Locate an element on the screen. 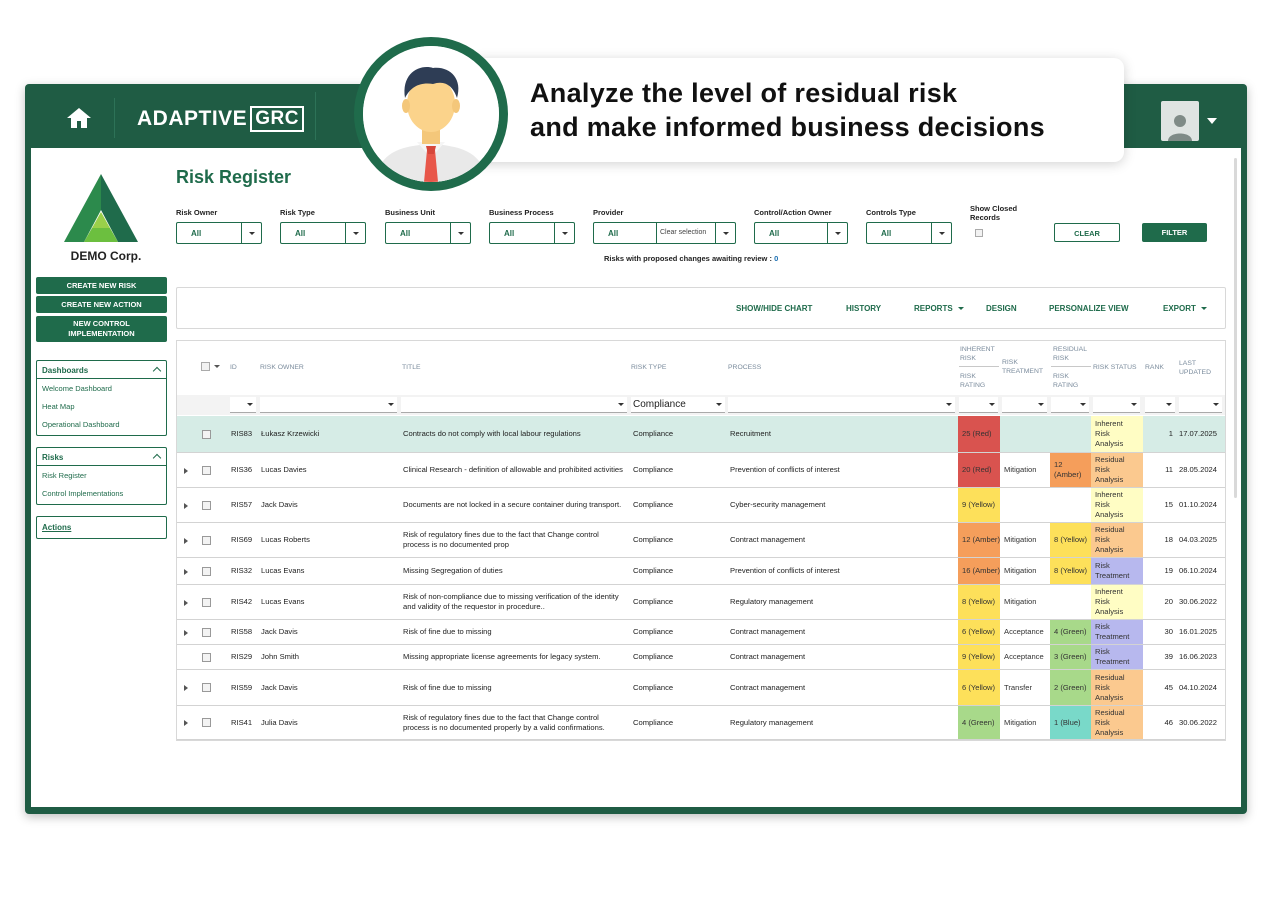 The width and height of the screenshot is (1272, 900). residual-filter is located at coordinates (1070, 405).